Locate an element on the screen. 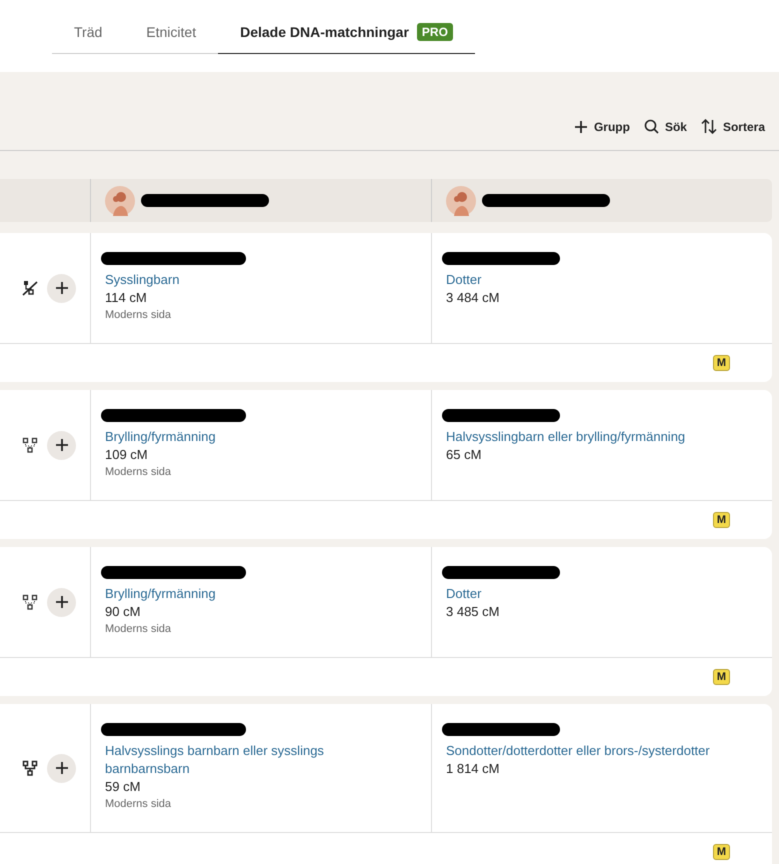  tab: Träd is located at coordinates (88, 36).